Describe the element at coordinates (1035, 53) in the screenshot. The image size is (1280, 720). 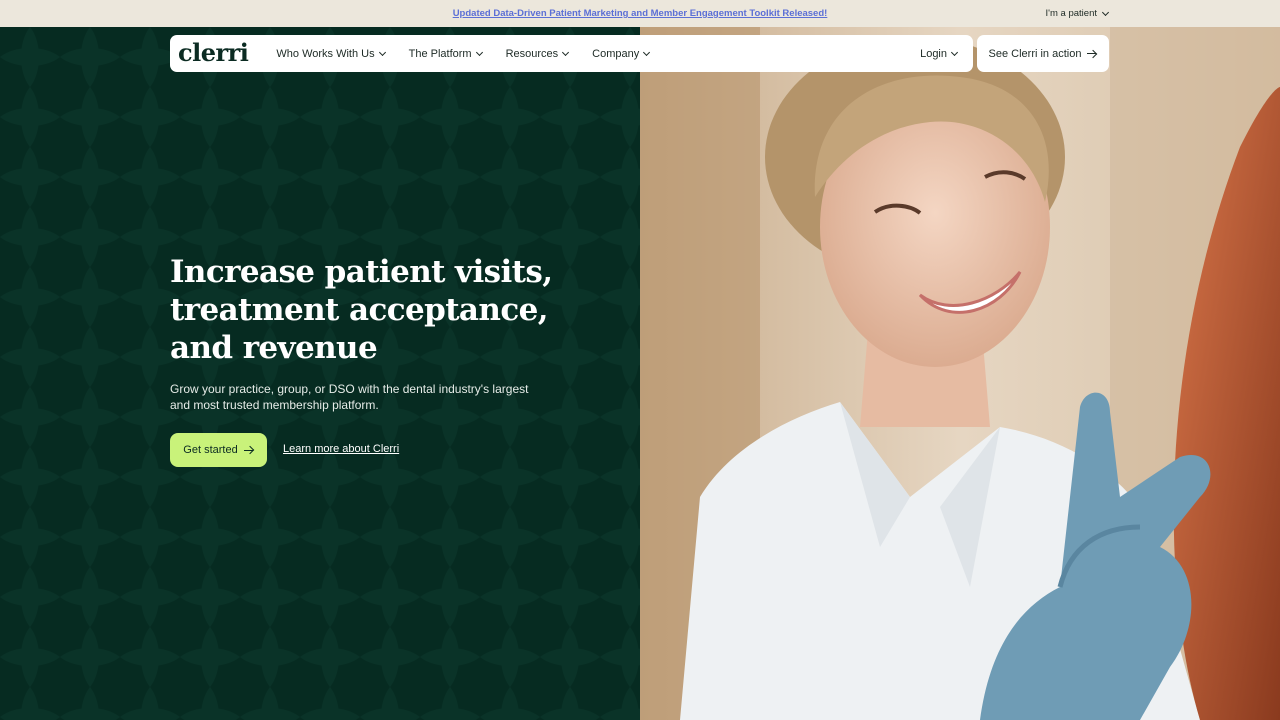
I see `cta-label: See Clerri in action` at that location.